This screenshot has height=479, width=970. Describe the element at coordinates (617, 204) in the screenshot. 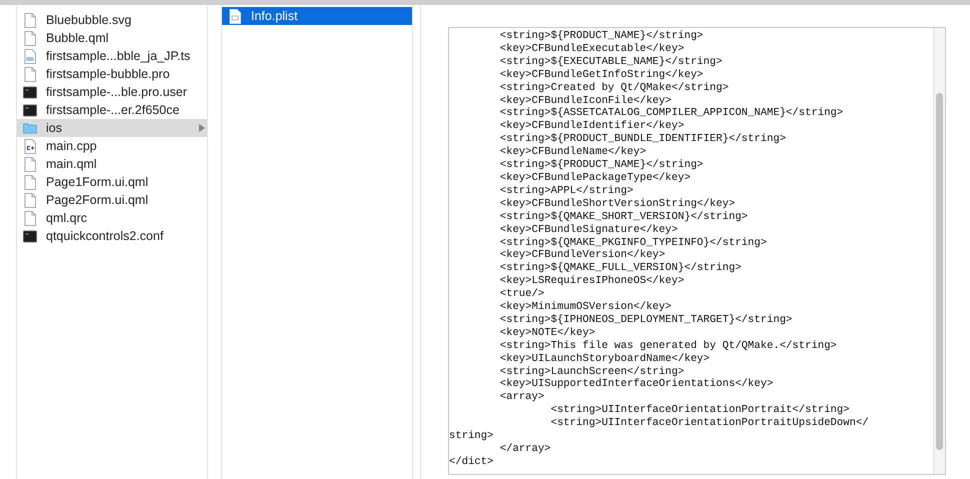

I see `code-line: <key>CFBundleShortVersionString</key>` at that location.